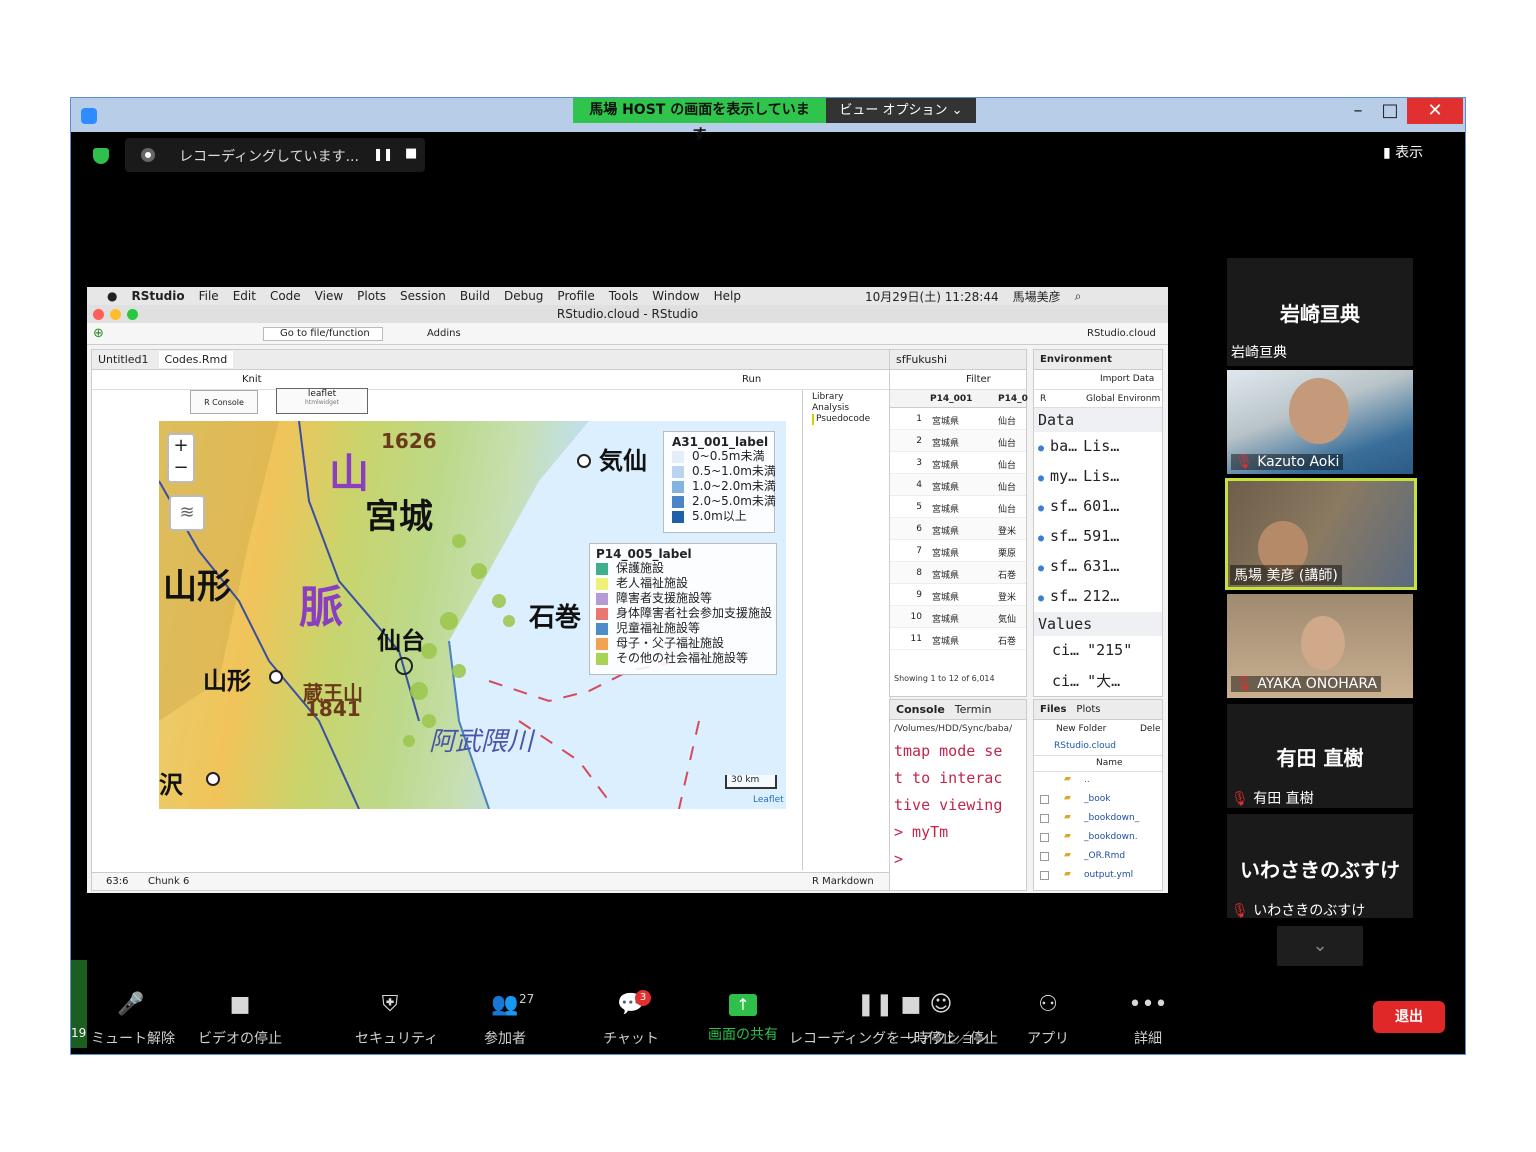 The height and width of the screenshot is (1152, 1536). I want to click on participant-video-active: 馬場 美彦 (講師), so click(1321, 534).